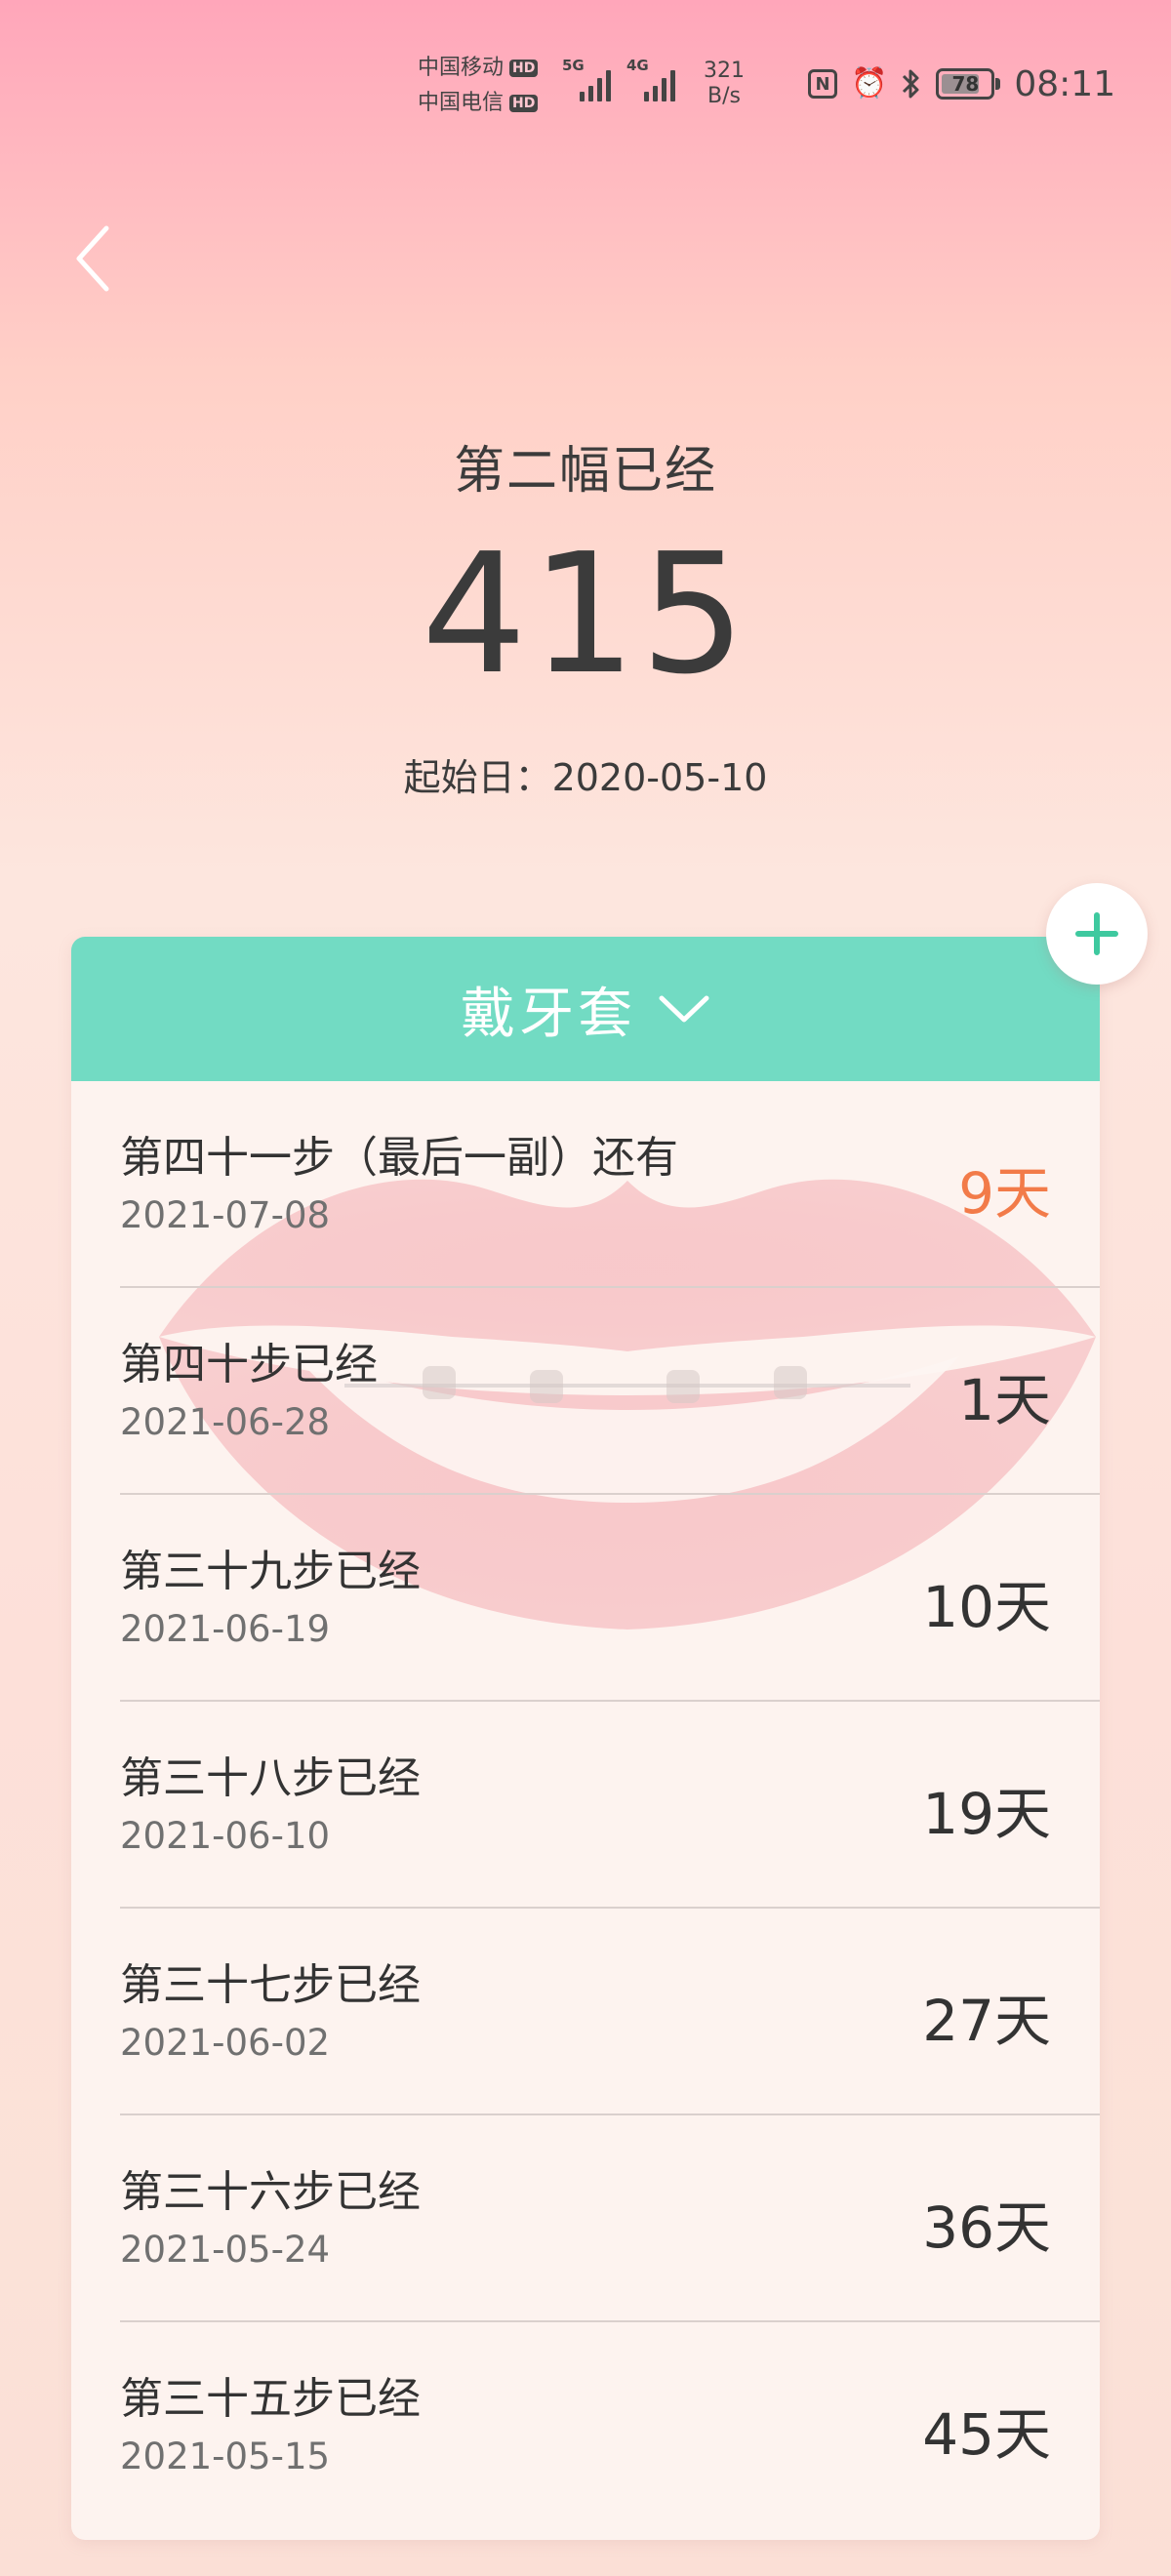 The width and height of the screenshot is (1171, 2576). What do you see at coordinates (225, 1215) in the screenshot?
I see `item-date: 2021-07-08` at bounding box center [225, 1215].